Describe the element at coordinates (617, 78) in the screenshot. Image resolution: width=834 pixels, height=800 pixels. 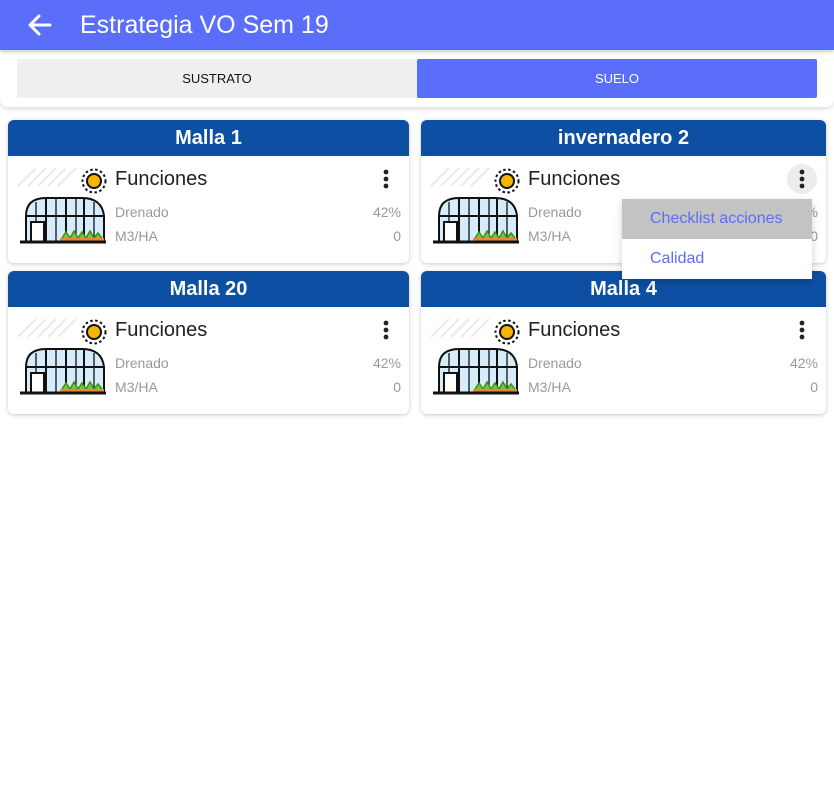
I see `tab-suelo: SUELO` at that location.